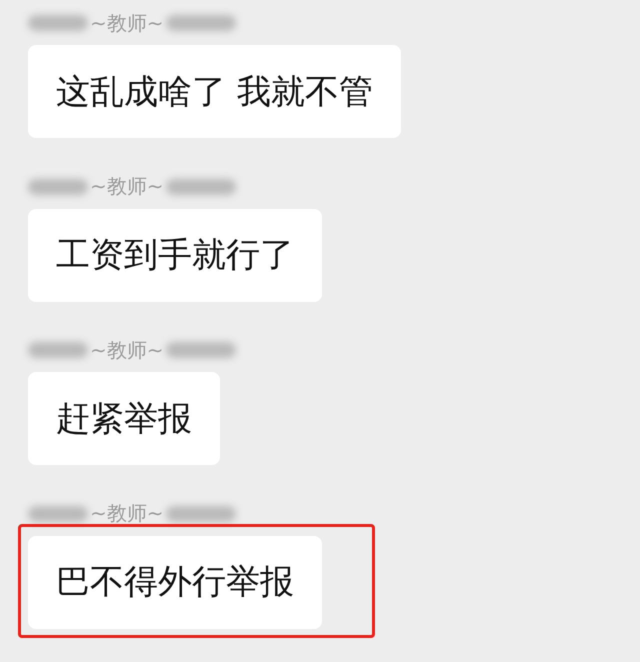 The width and height of the screenshot is (640, 662). Describe the element at coordinates (175, 582) in the screenshot. I see `message-bubble: 巴不得外行举报` at that location.